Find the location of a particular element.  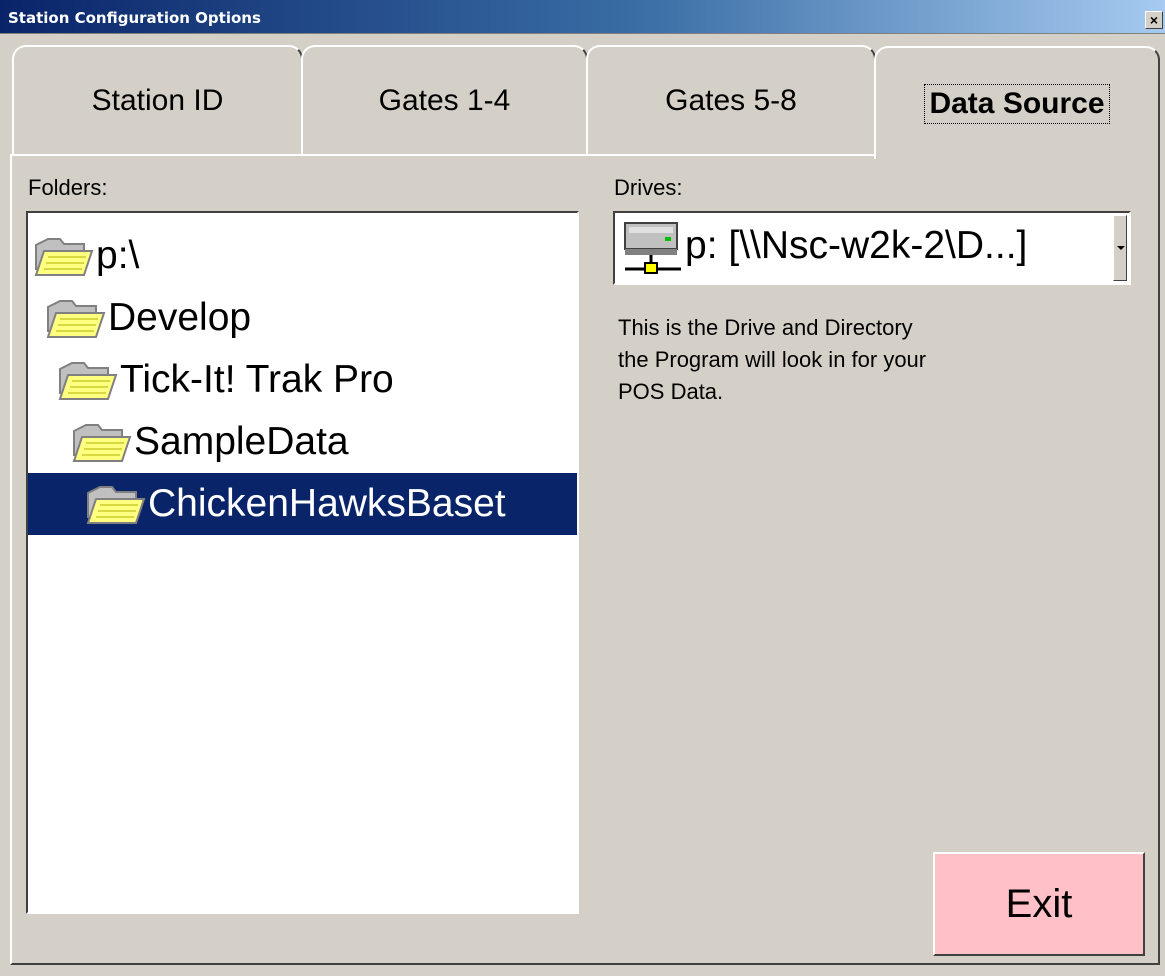

exit-button: Exit is located at coordinates (1039, 904).